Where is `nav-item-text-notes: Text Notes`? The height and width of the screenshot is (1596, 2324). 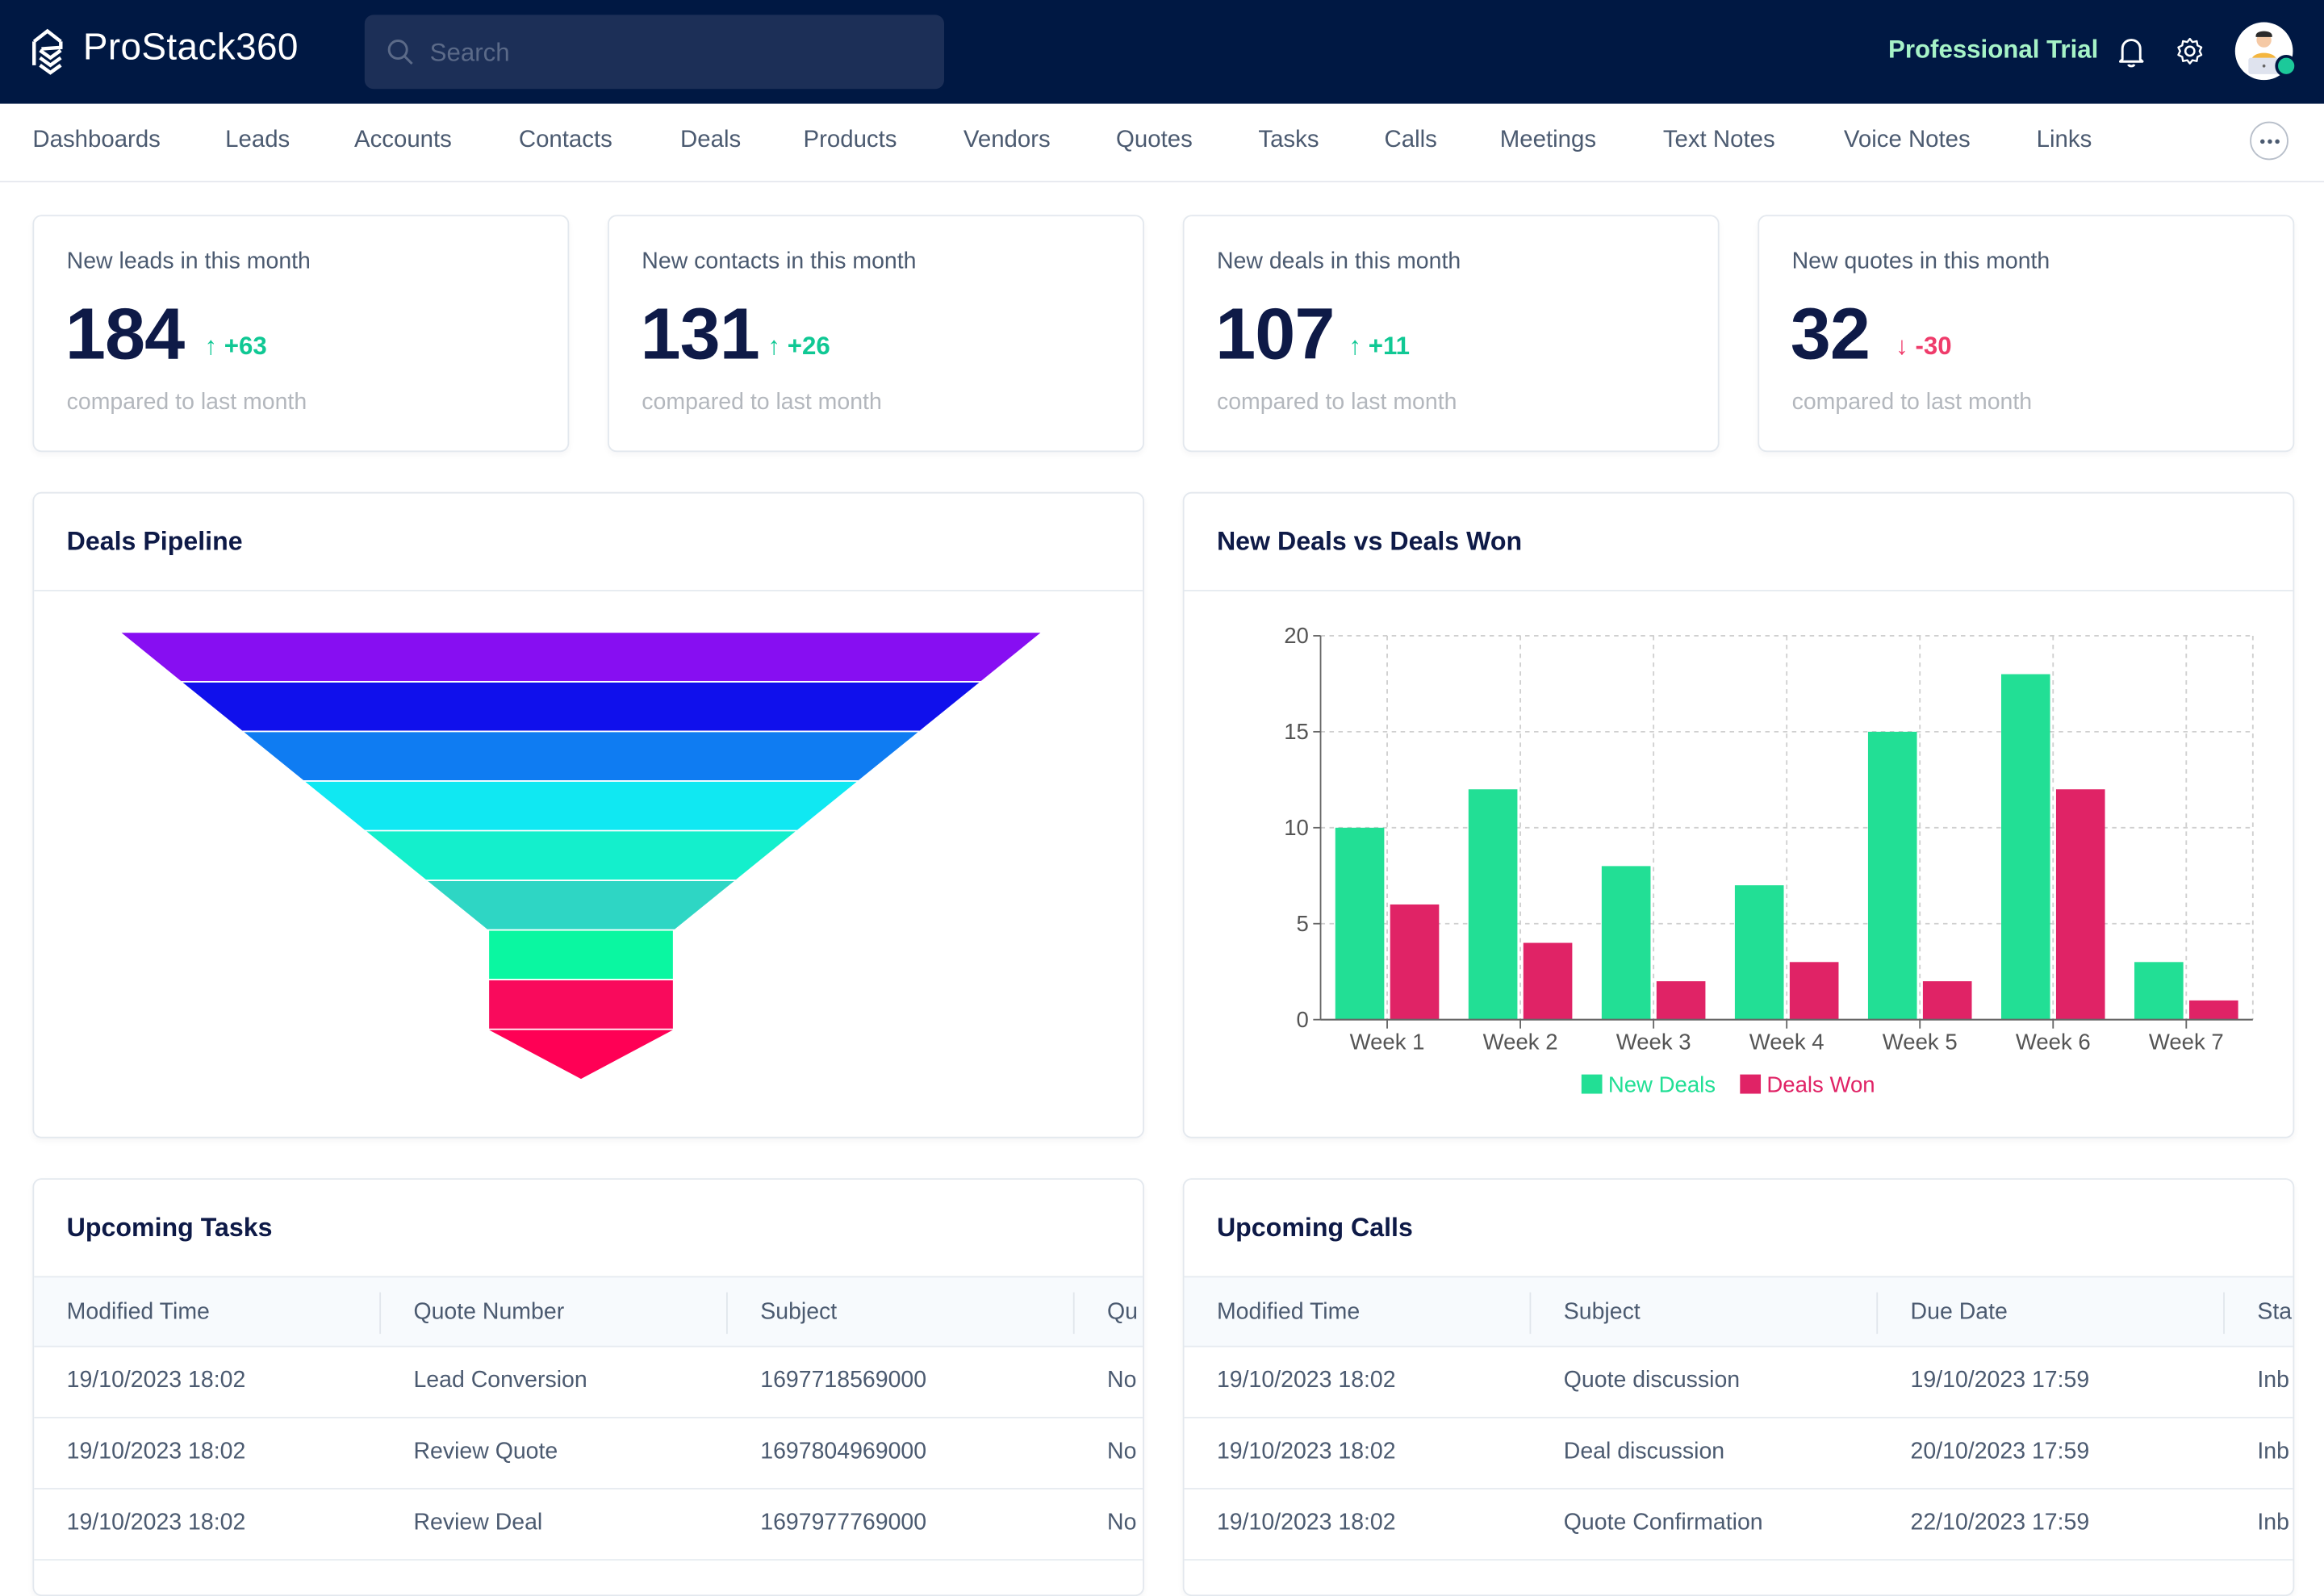
nav-item-text-notes: Text Notes is located at coordinates (1719, 140).